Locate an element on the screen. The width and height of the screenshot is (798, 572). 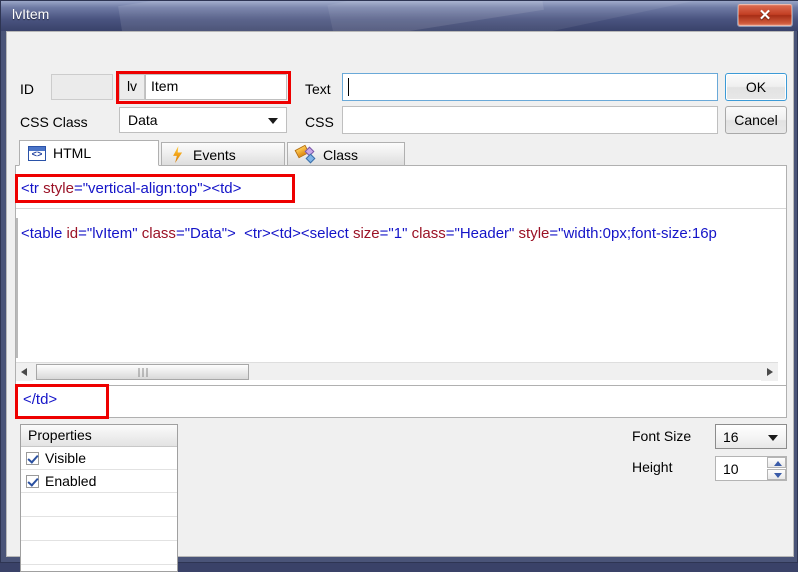
close-button: ✕ is located at coordinates (765, 15).